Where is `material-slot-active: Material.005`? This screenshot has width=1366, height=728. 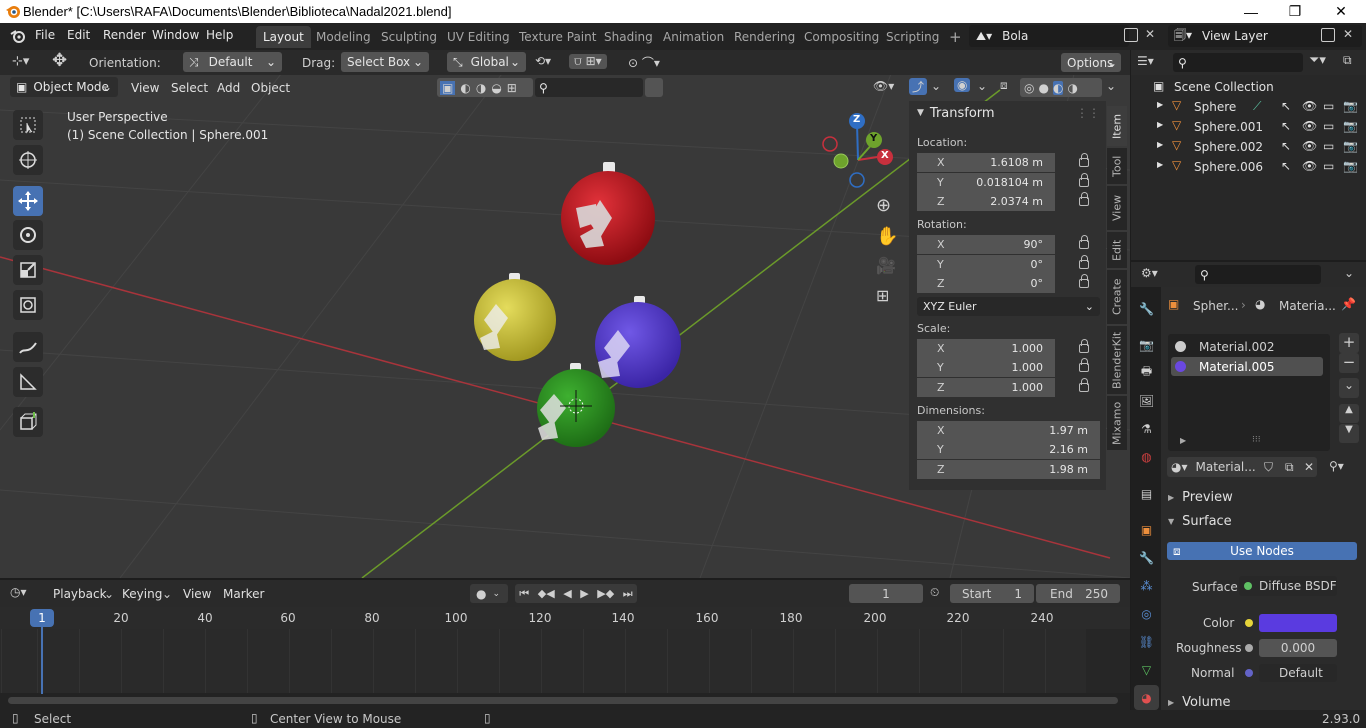 material-slot-active: Material.005 is located at coordinates (1247, 366).